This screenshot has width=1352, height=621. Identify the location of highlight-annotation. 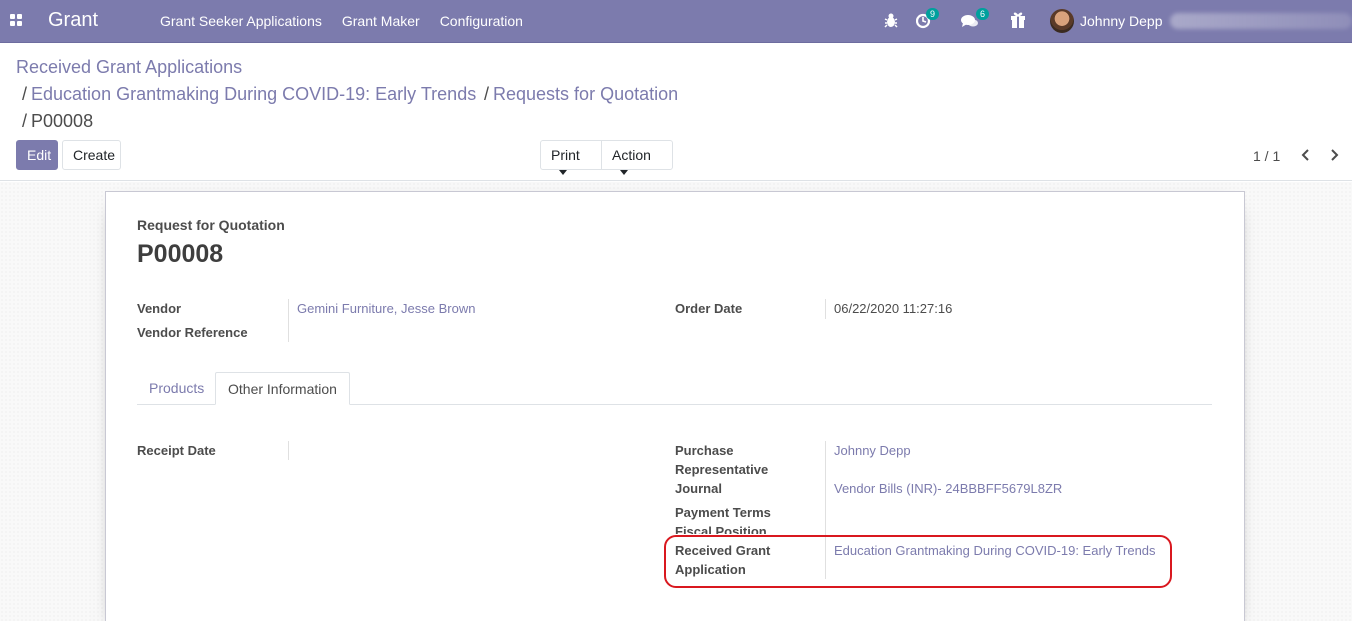
(918, 561).